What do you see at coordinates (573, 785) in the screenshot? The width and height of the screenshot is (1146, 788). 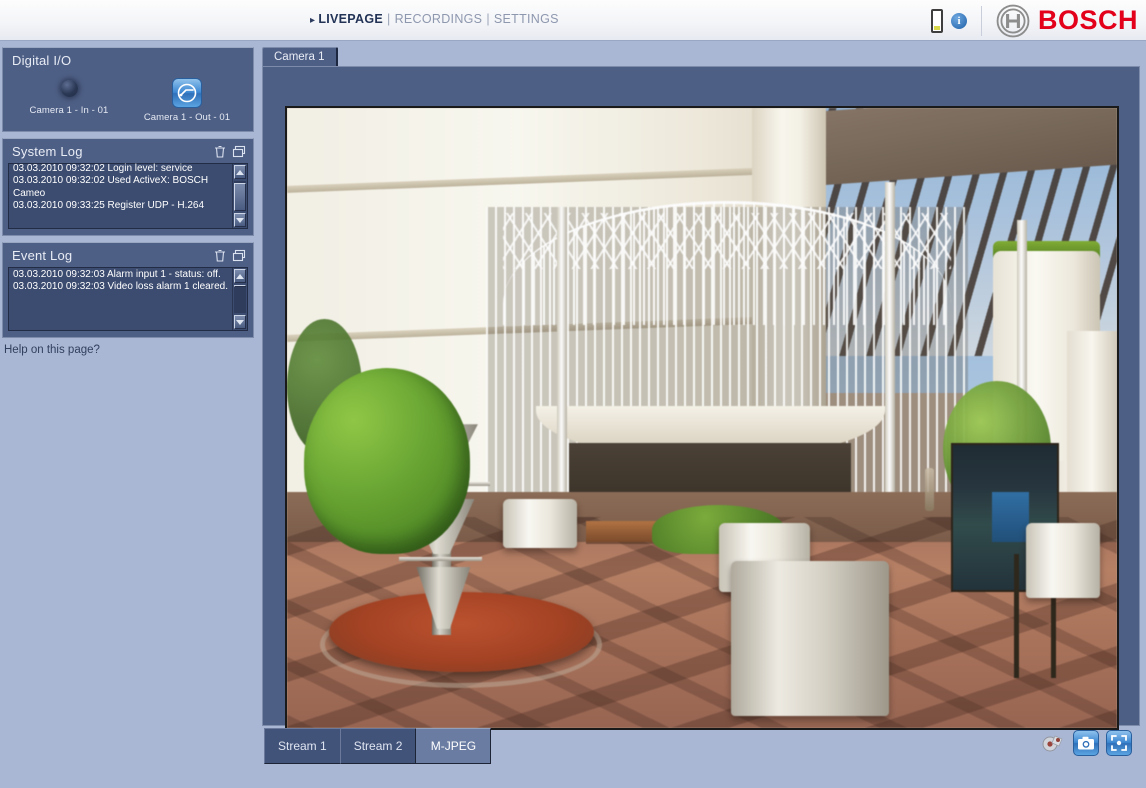 I see `page-bottom-gutter` at bounding box center [573, 785].